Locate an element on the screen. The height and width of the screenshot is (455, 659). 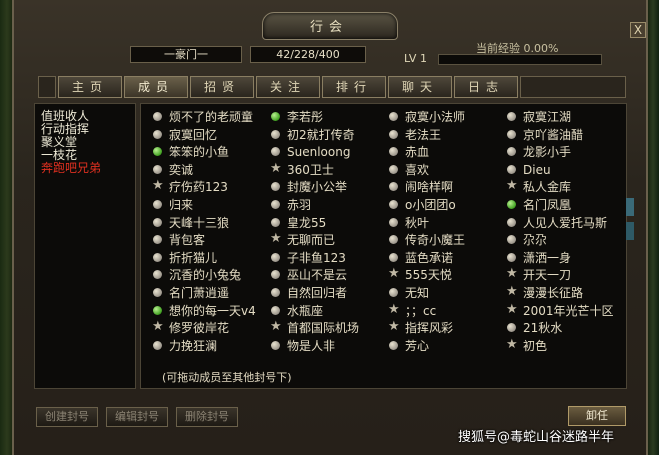
member-name: 芳心 is located at coordinates (417, 345).